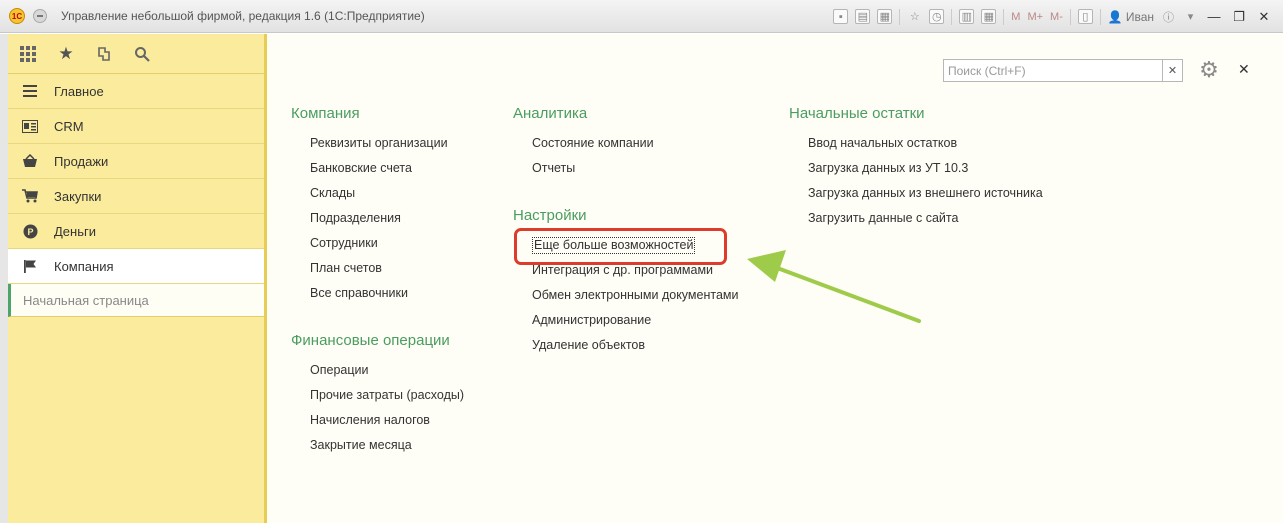 This screenshot has height=523, width=1283. I want to click on preview-icon: ▦, so click(885, 16).